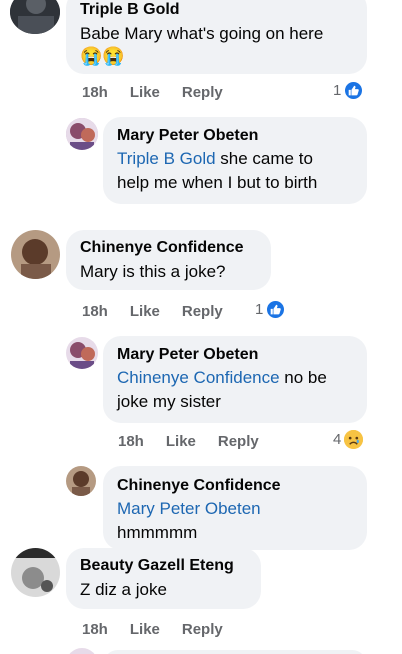 This screenshot has width=402, height=654. Describe the element at coordinates (153, 271) in the screenshot. I see `comment-text: Mary is this a joke?` at that location.